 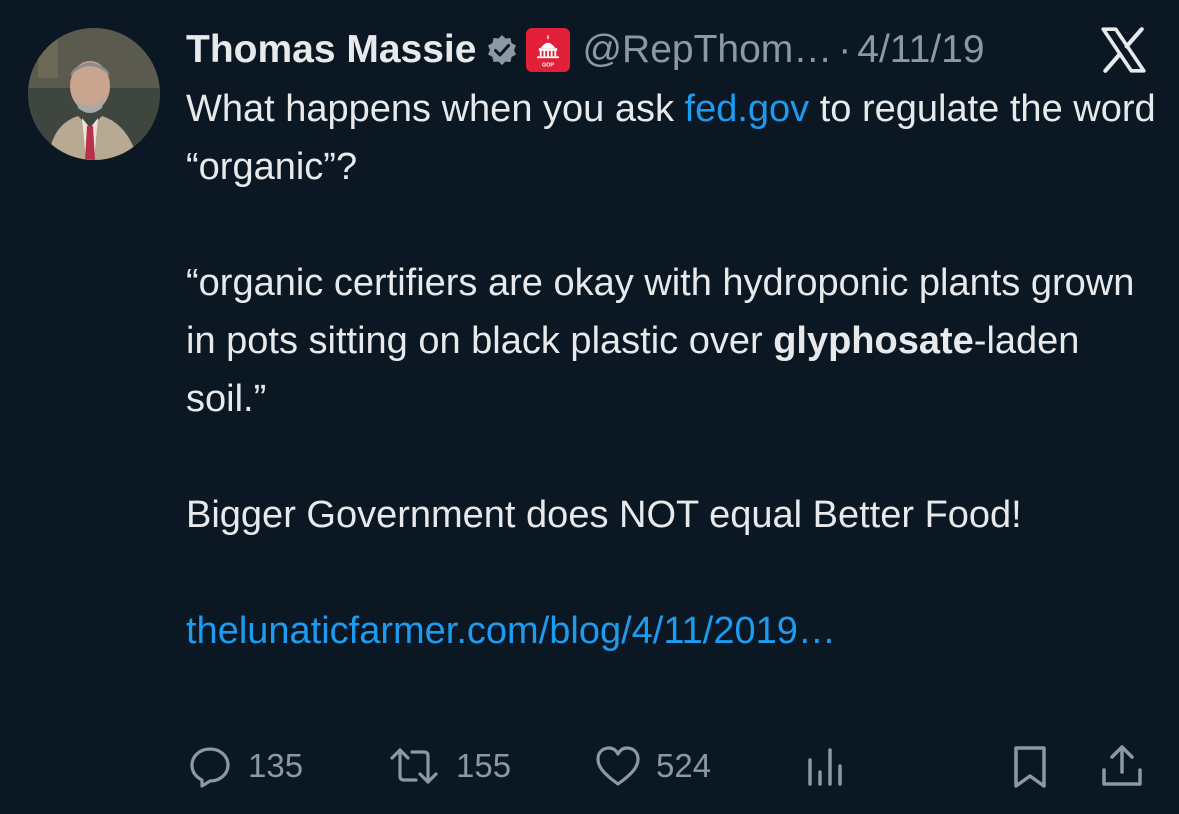 What do you see at coordinates (652, 766) in the screenshot?
I see `like-button: 524` at bounding box center [652, 766].